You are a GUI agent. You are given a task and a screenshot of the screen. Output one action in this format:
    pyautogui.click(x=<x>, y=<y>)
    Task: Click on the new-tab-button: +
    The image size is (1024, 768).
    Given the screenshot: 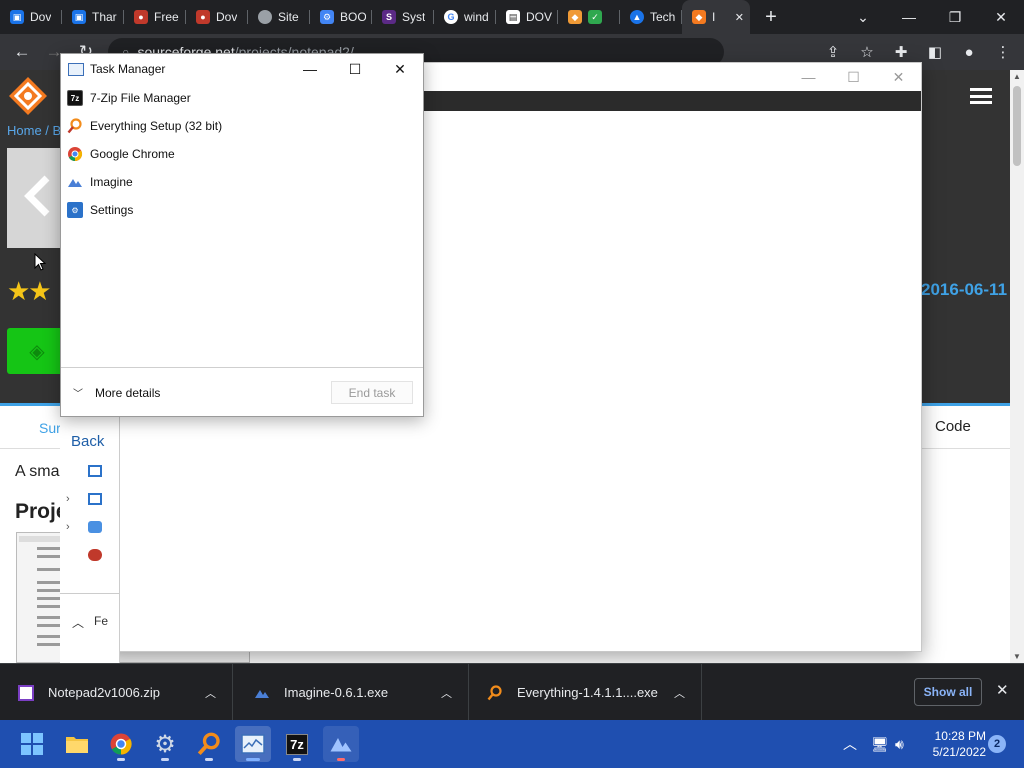 What is the action you would take?
    pyautogui.click(x=771, y=17)
    